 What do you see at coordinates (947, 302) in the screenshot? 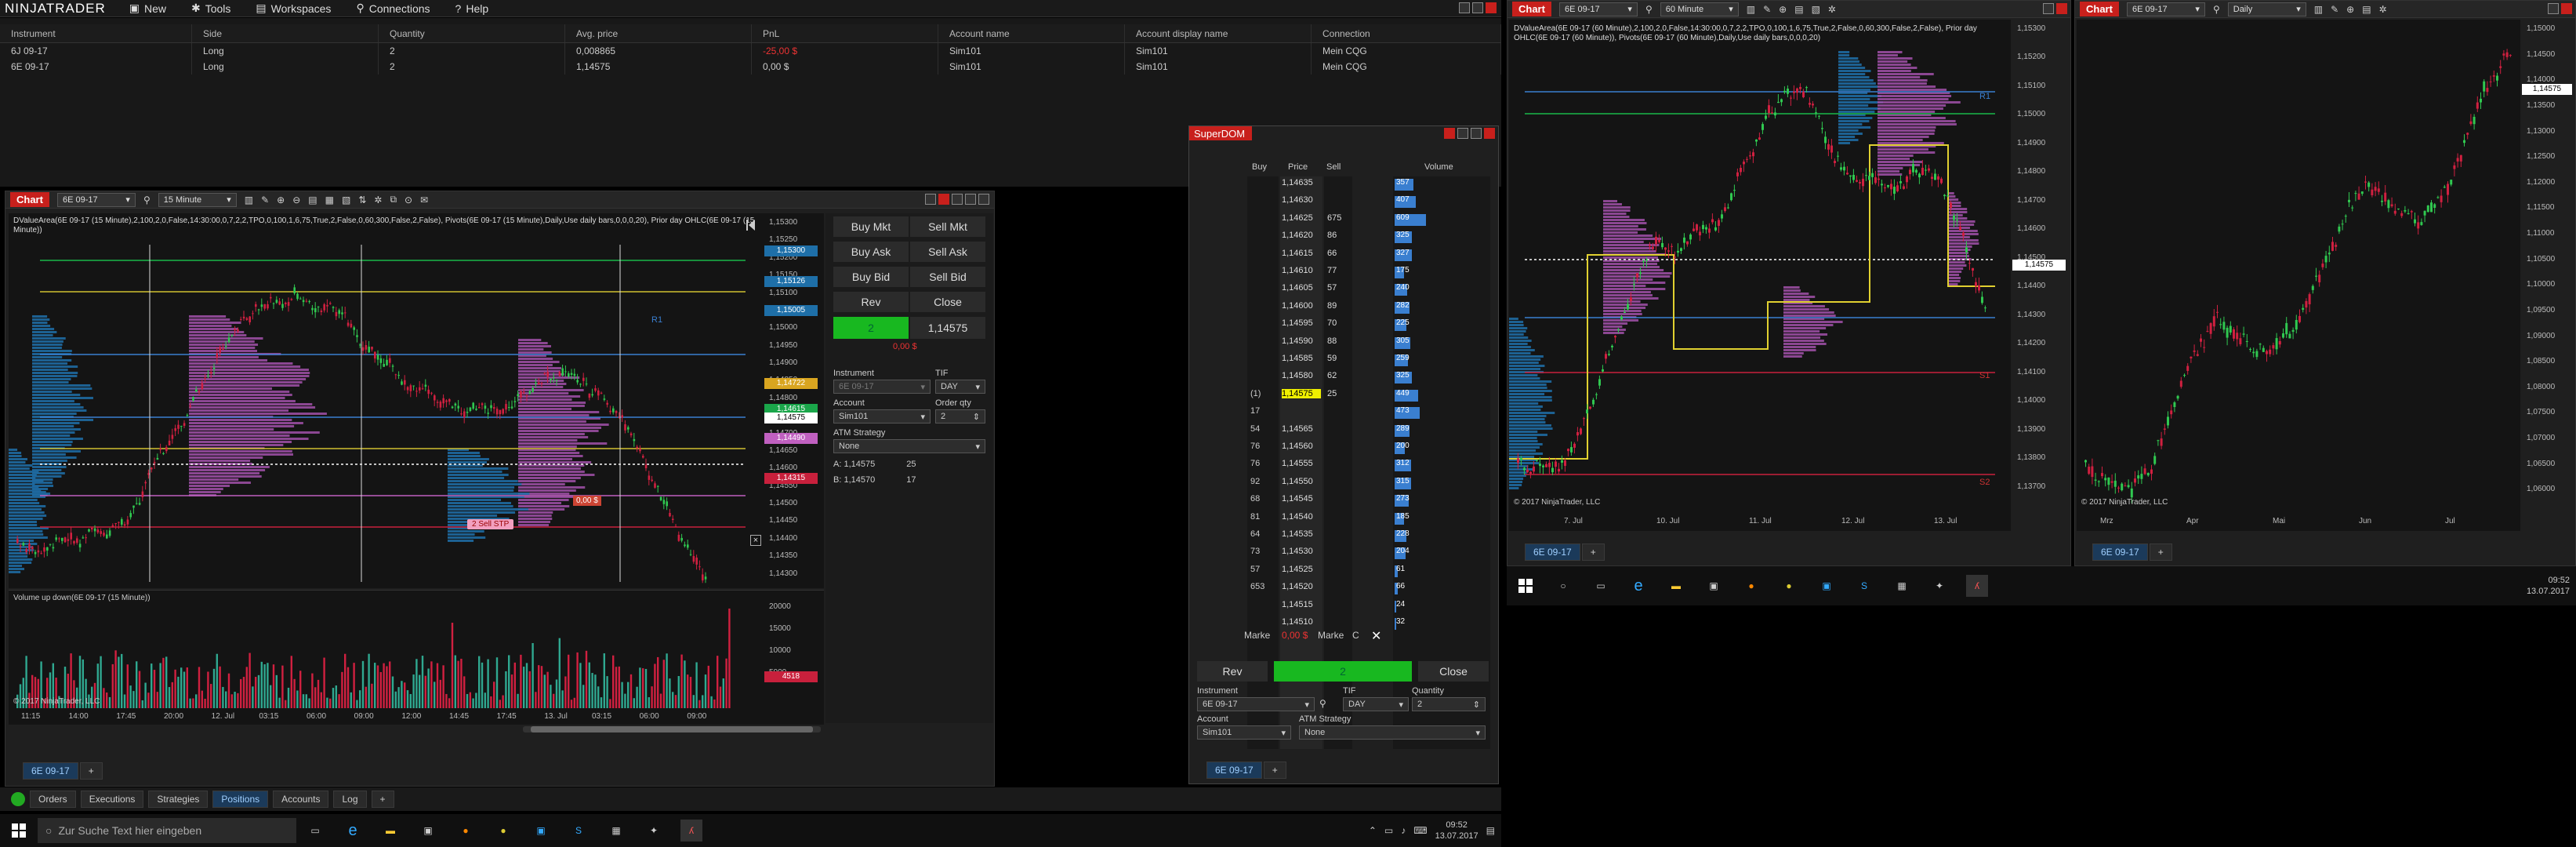
I see `close-position-button: Close` at bounding box center [947, 302].